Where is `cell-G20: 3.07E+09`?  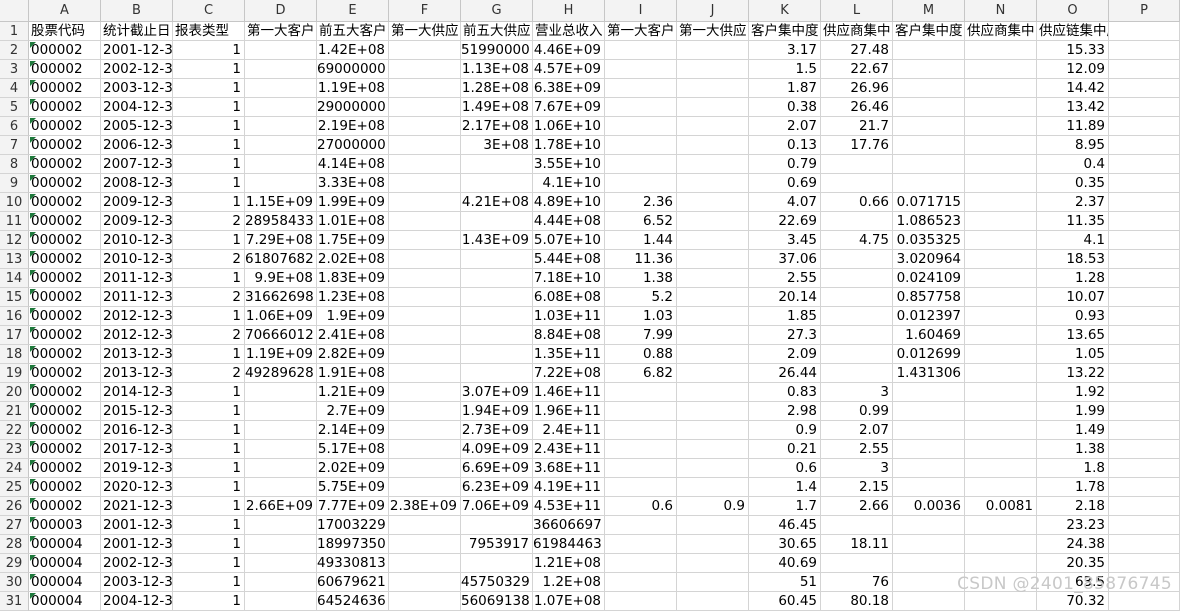
cell-G20: 3.07E+09 is located at coordinates (497, 392).